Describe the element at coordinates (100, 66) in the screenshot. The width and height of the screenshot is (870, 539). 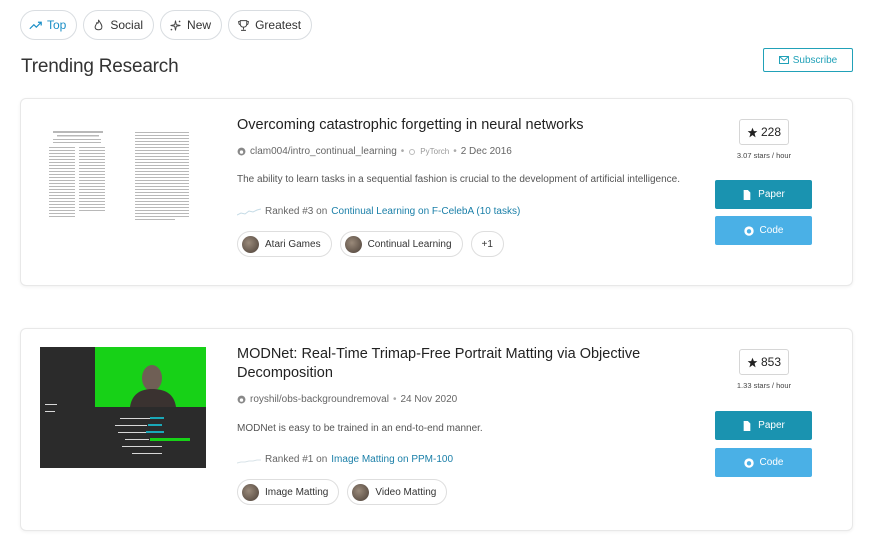
I see `page-title: Trending Research` at that location.